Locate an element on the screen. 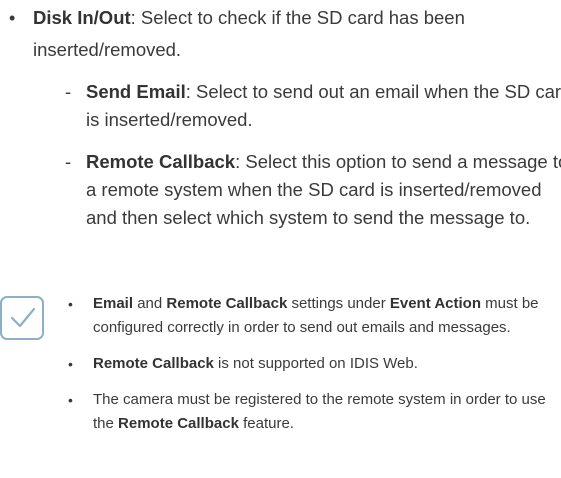 This screenshot has height=478, width=561. email-term: Email is located at coordinates (113, 303).